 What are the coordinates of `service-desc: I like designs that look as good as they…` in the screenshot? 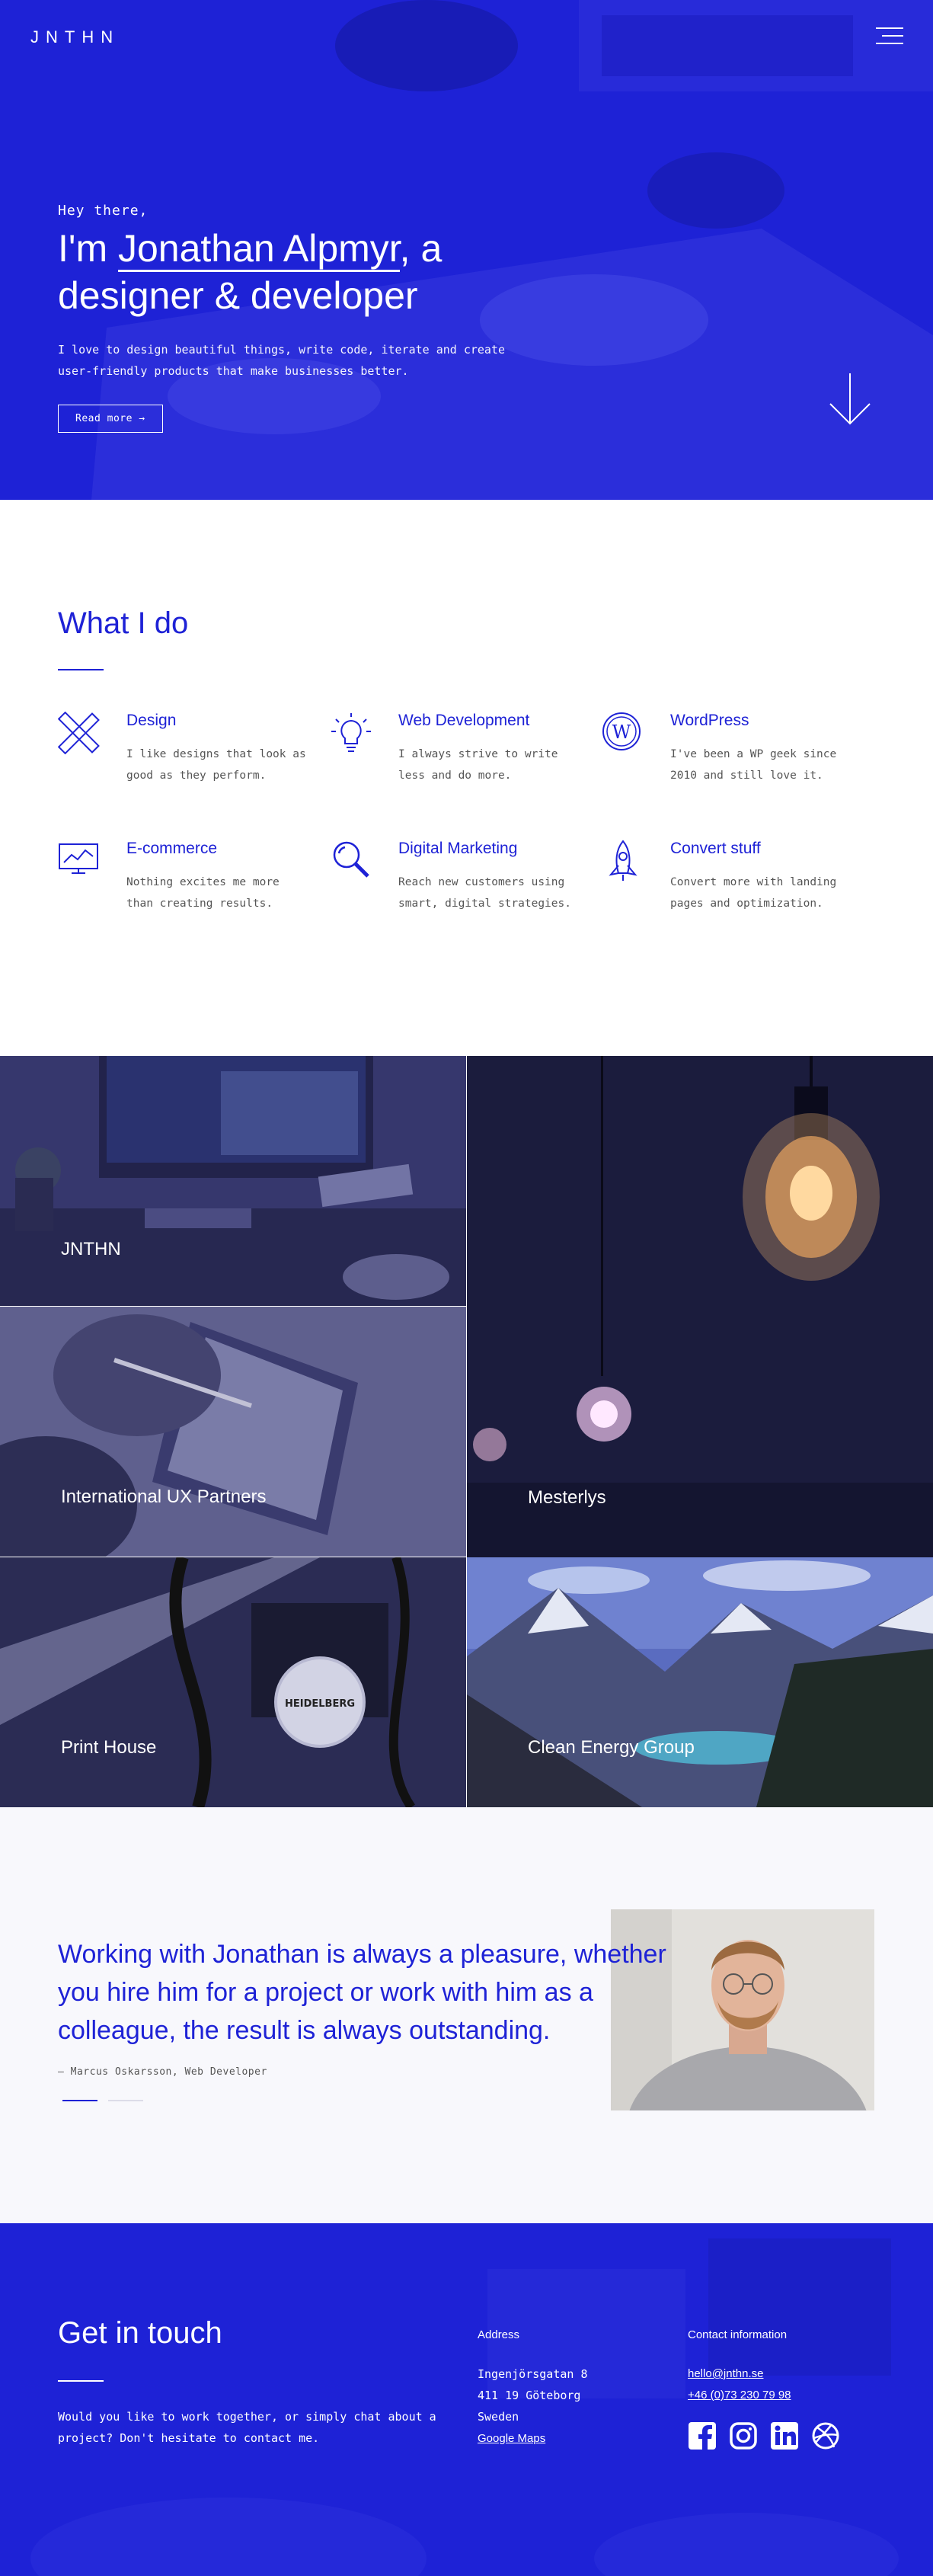 It's located at (216, 765).